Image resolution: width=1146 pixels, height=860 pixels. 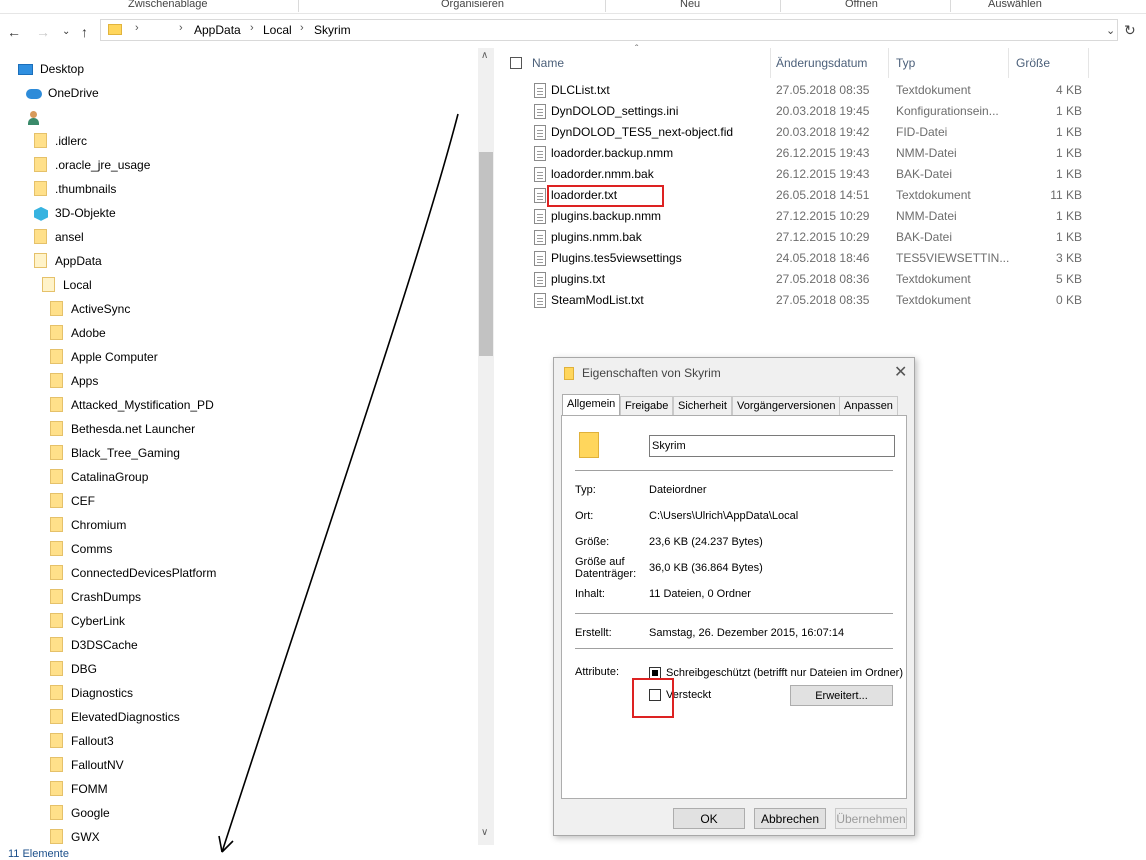 I want to click on back-arrow-icon: ←, so click(x=14, y=32).